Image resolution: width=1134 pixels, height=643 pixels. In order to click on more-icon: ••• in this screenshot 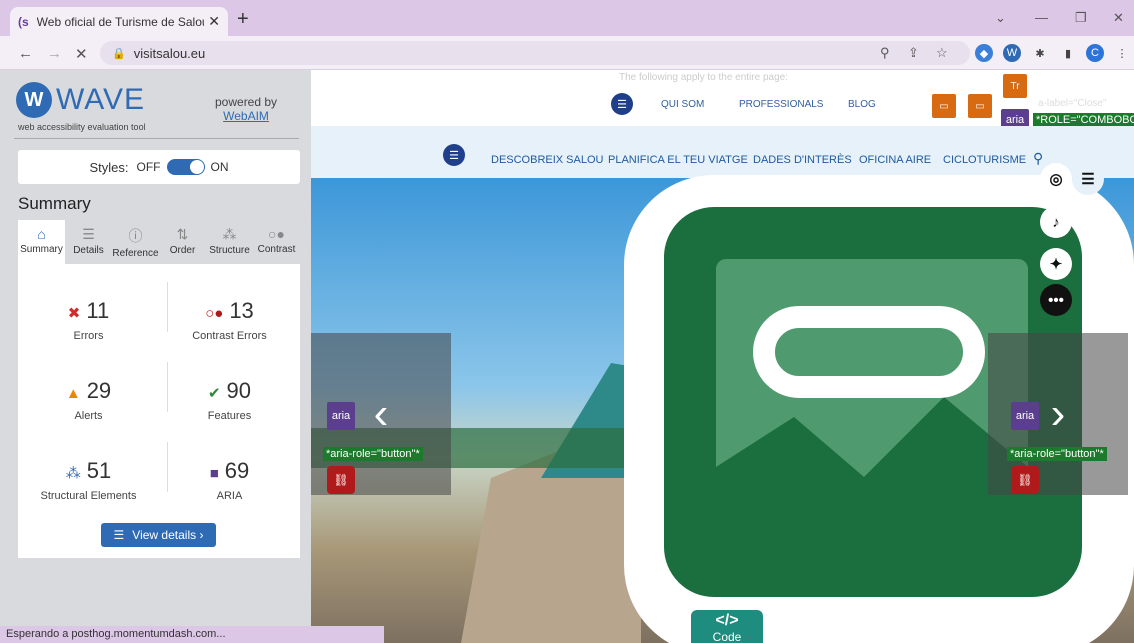, I will do `click(1056, 300)`.